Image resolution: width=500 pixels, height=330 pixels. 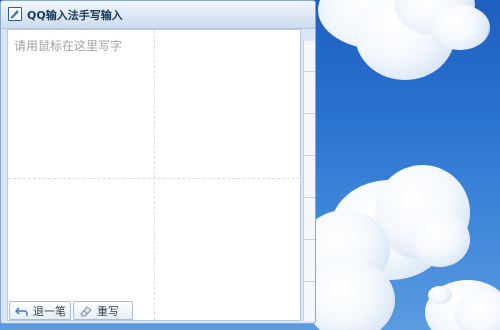 I want to click on title-bar: QQ输入法手写输入, so click(x=158, y=15).